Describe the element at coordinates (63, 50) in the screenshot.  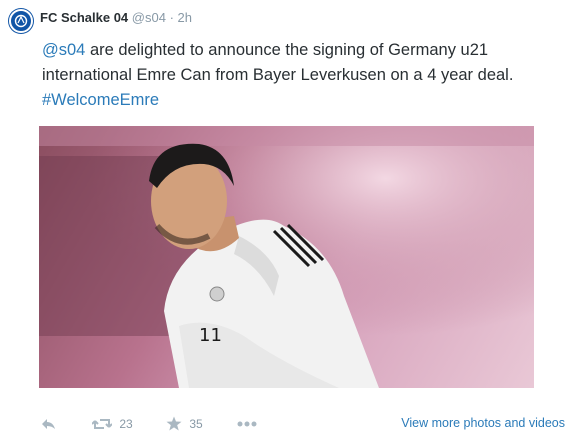
I see `mention-link: @s04` at that location.